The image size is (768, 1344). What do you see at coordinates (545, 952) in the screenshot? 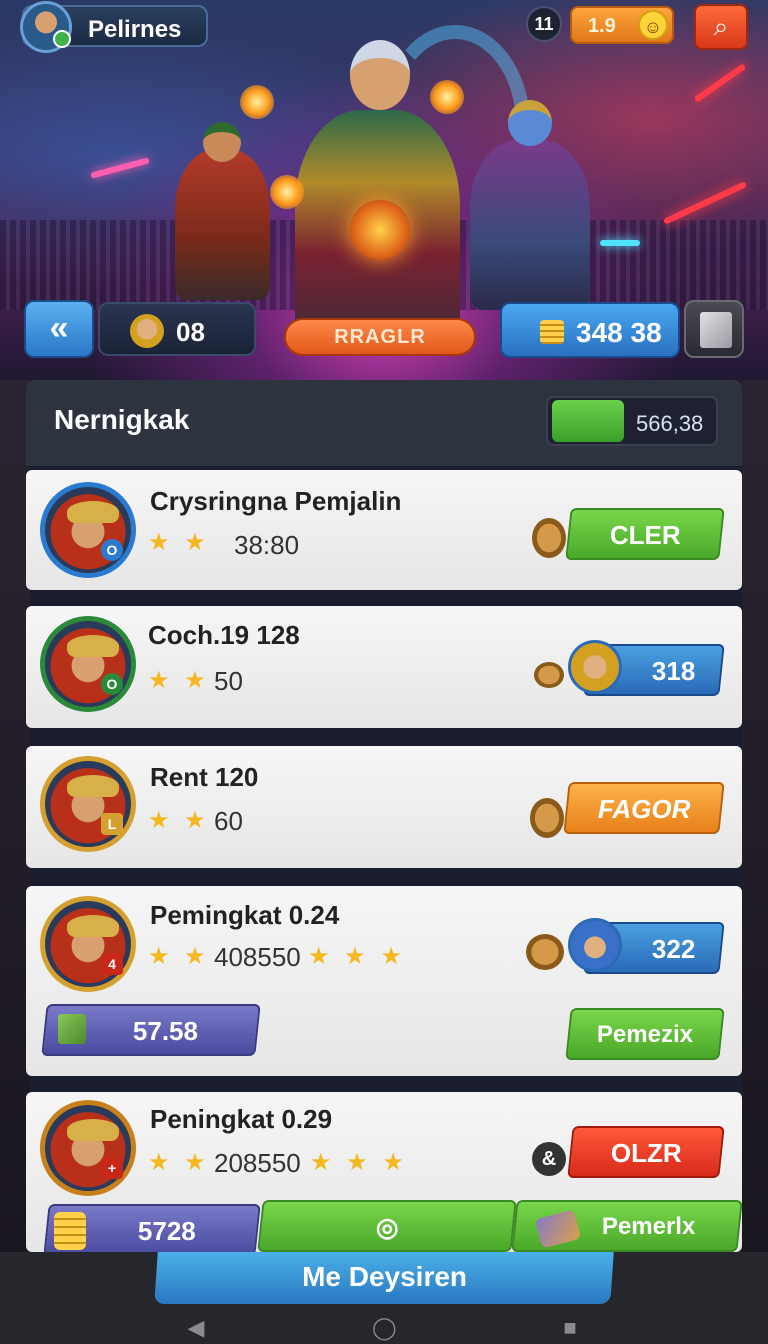
I see `coin-stack-icon` at bounding box center [545, 952].